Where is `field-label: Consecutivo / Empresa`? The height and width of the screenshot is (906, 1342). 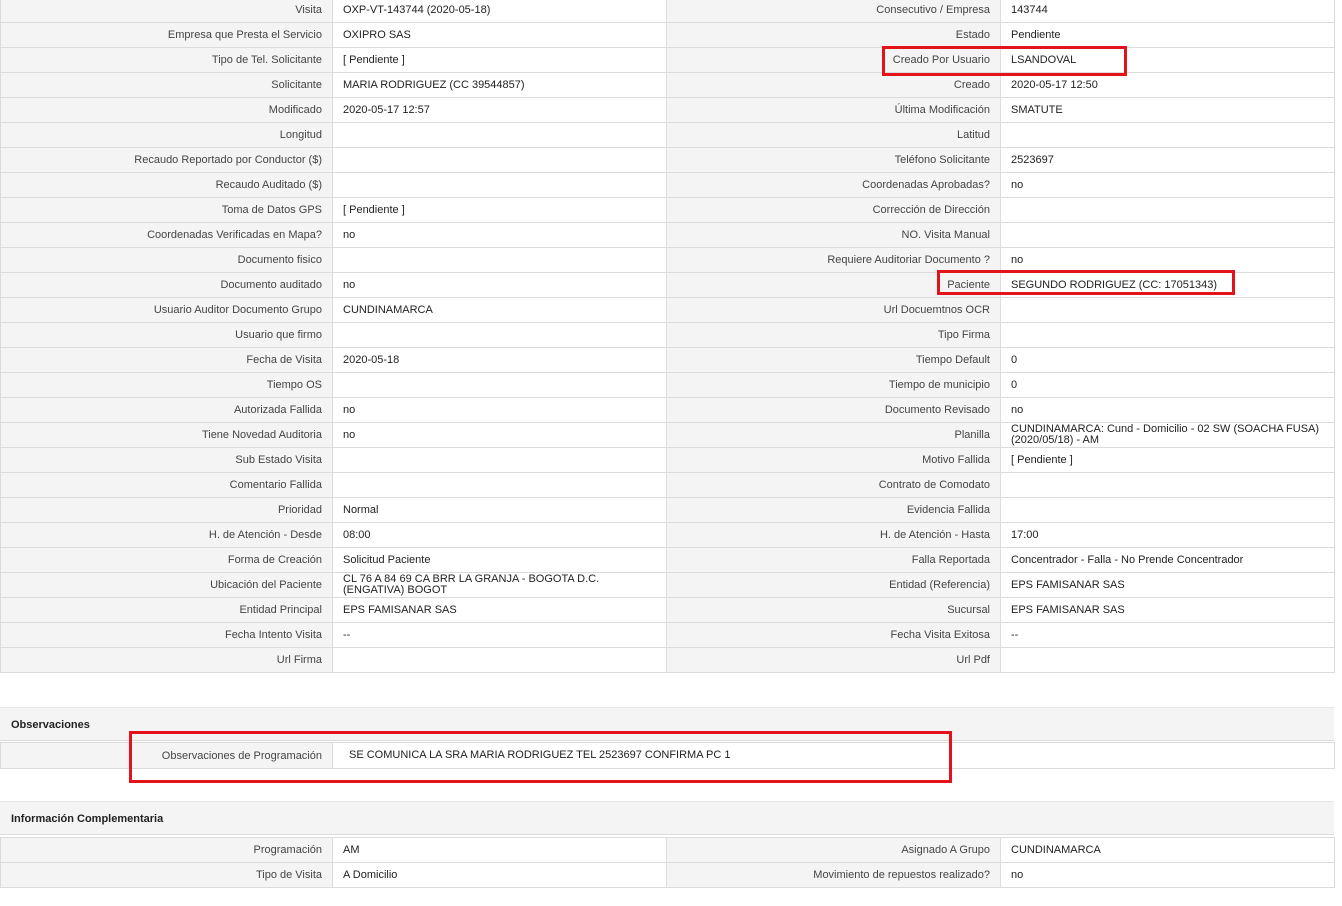 field-label: Consecutivo / Empresa is located at coordinates (833, 11).